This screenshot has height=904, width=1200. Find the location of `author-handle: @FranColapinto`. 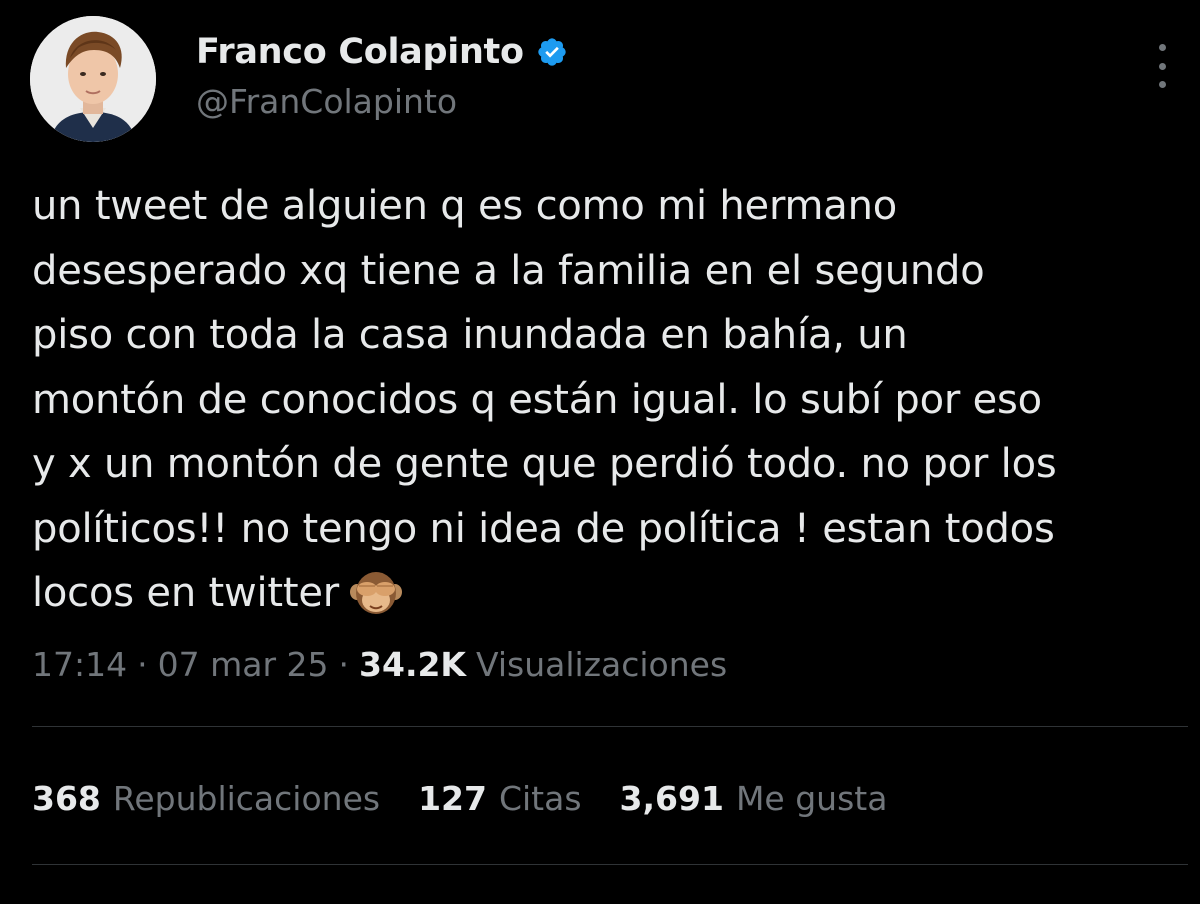

author-handle: @FranColapinto is located at coordinates (382, 101).